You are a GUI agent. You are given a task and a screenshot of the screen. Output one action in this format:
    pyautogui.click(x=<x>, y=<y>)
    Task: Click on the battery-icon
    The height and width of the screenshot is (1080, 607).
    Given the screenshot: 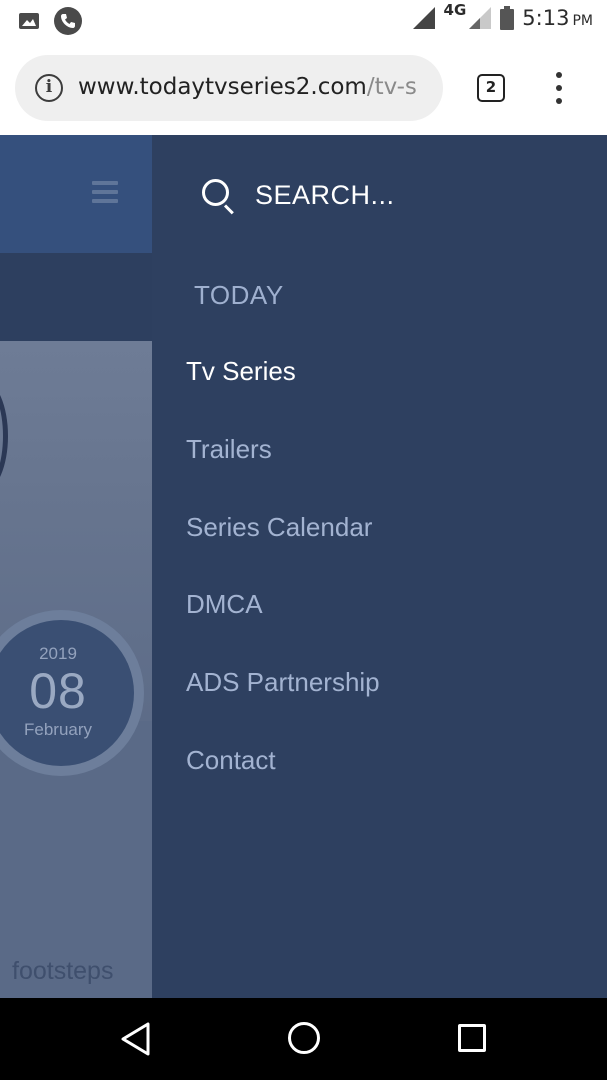 What is the action you would take?
    pyautogui.click(x=507, y=18)
    